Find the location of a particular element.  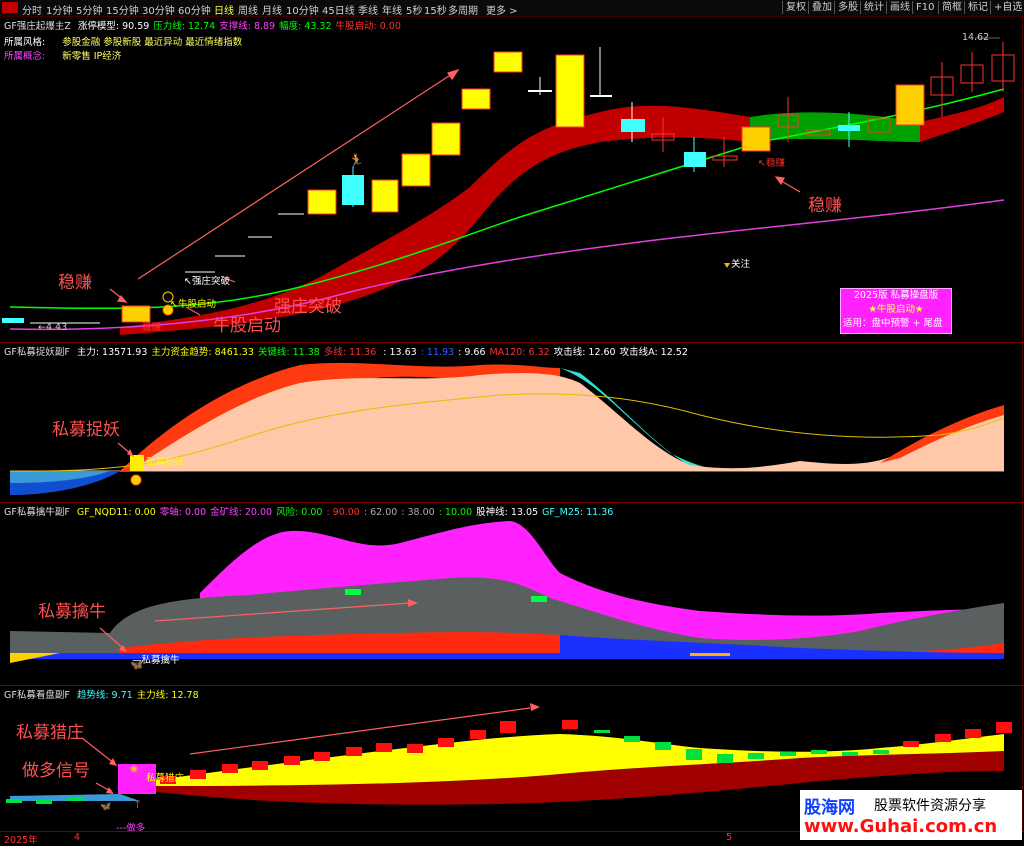

zhuoyao-signal-label: 私募捉妖 is located at coordinates (165, 462).